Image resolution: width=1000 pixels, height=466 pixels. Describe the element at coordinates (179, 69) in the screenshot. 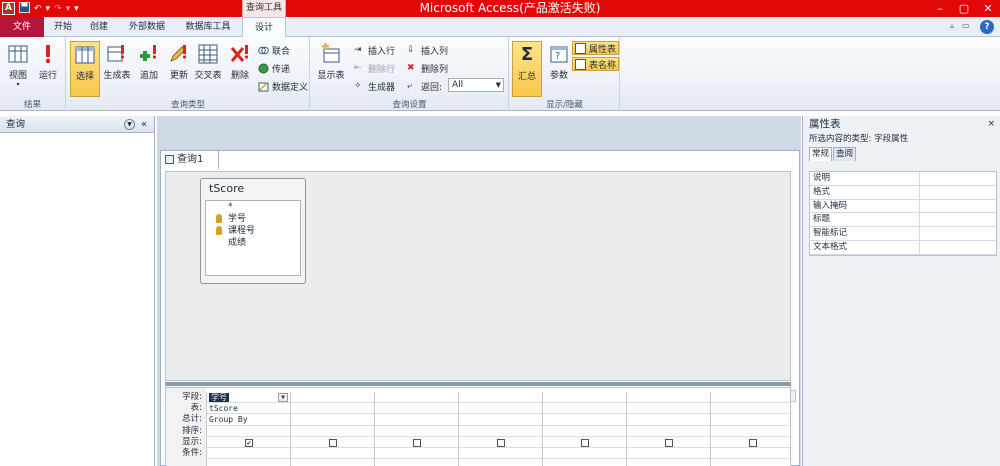

I see `update-button: 更新` at that location.